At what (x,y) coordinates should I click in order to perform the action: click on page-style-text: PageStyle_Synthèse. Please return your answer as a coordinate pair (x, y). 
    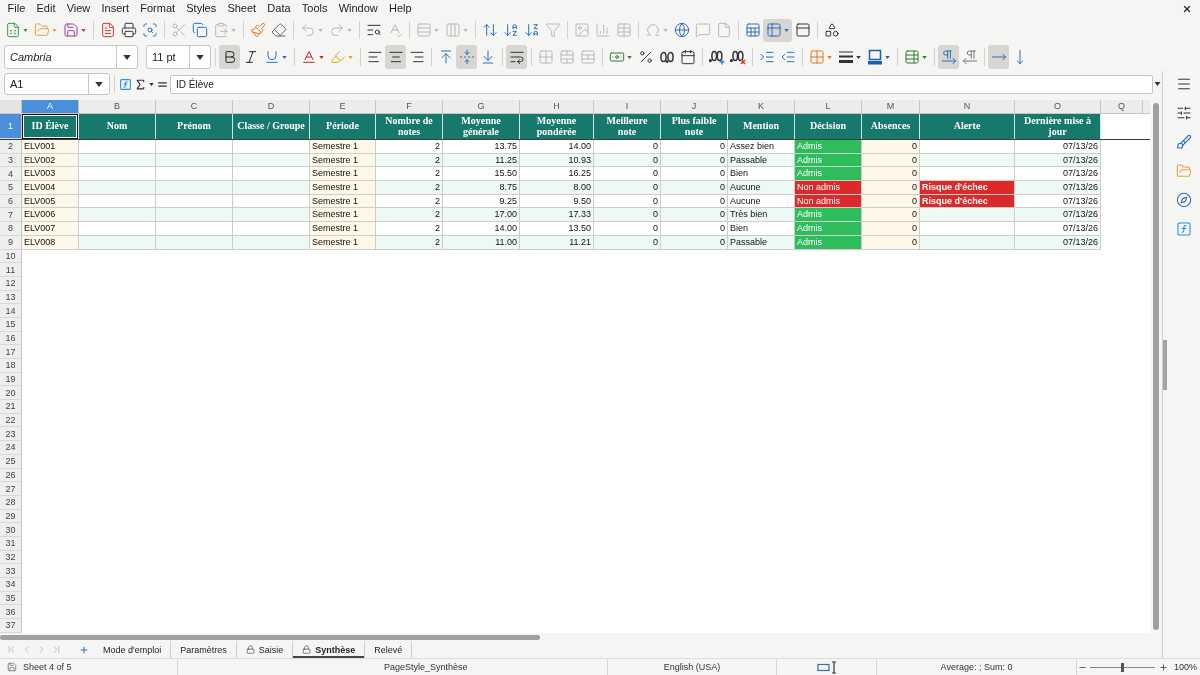
    Looking at the image, I should click on (426, 667).